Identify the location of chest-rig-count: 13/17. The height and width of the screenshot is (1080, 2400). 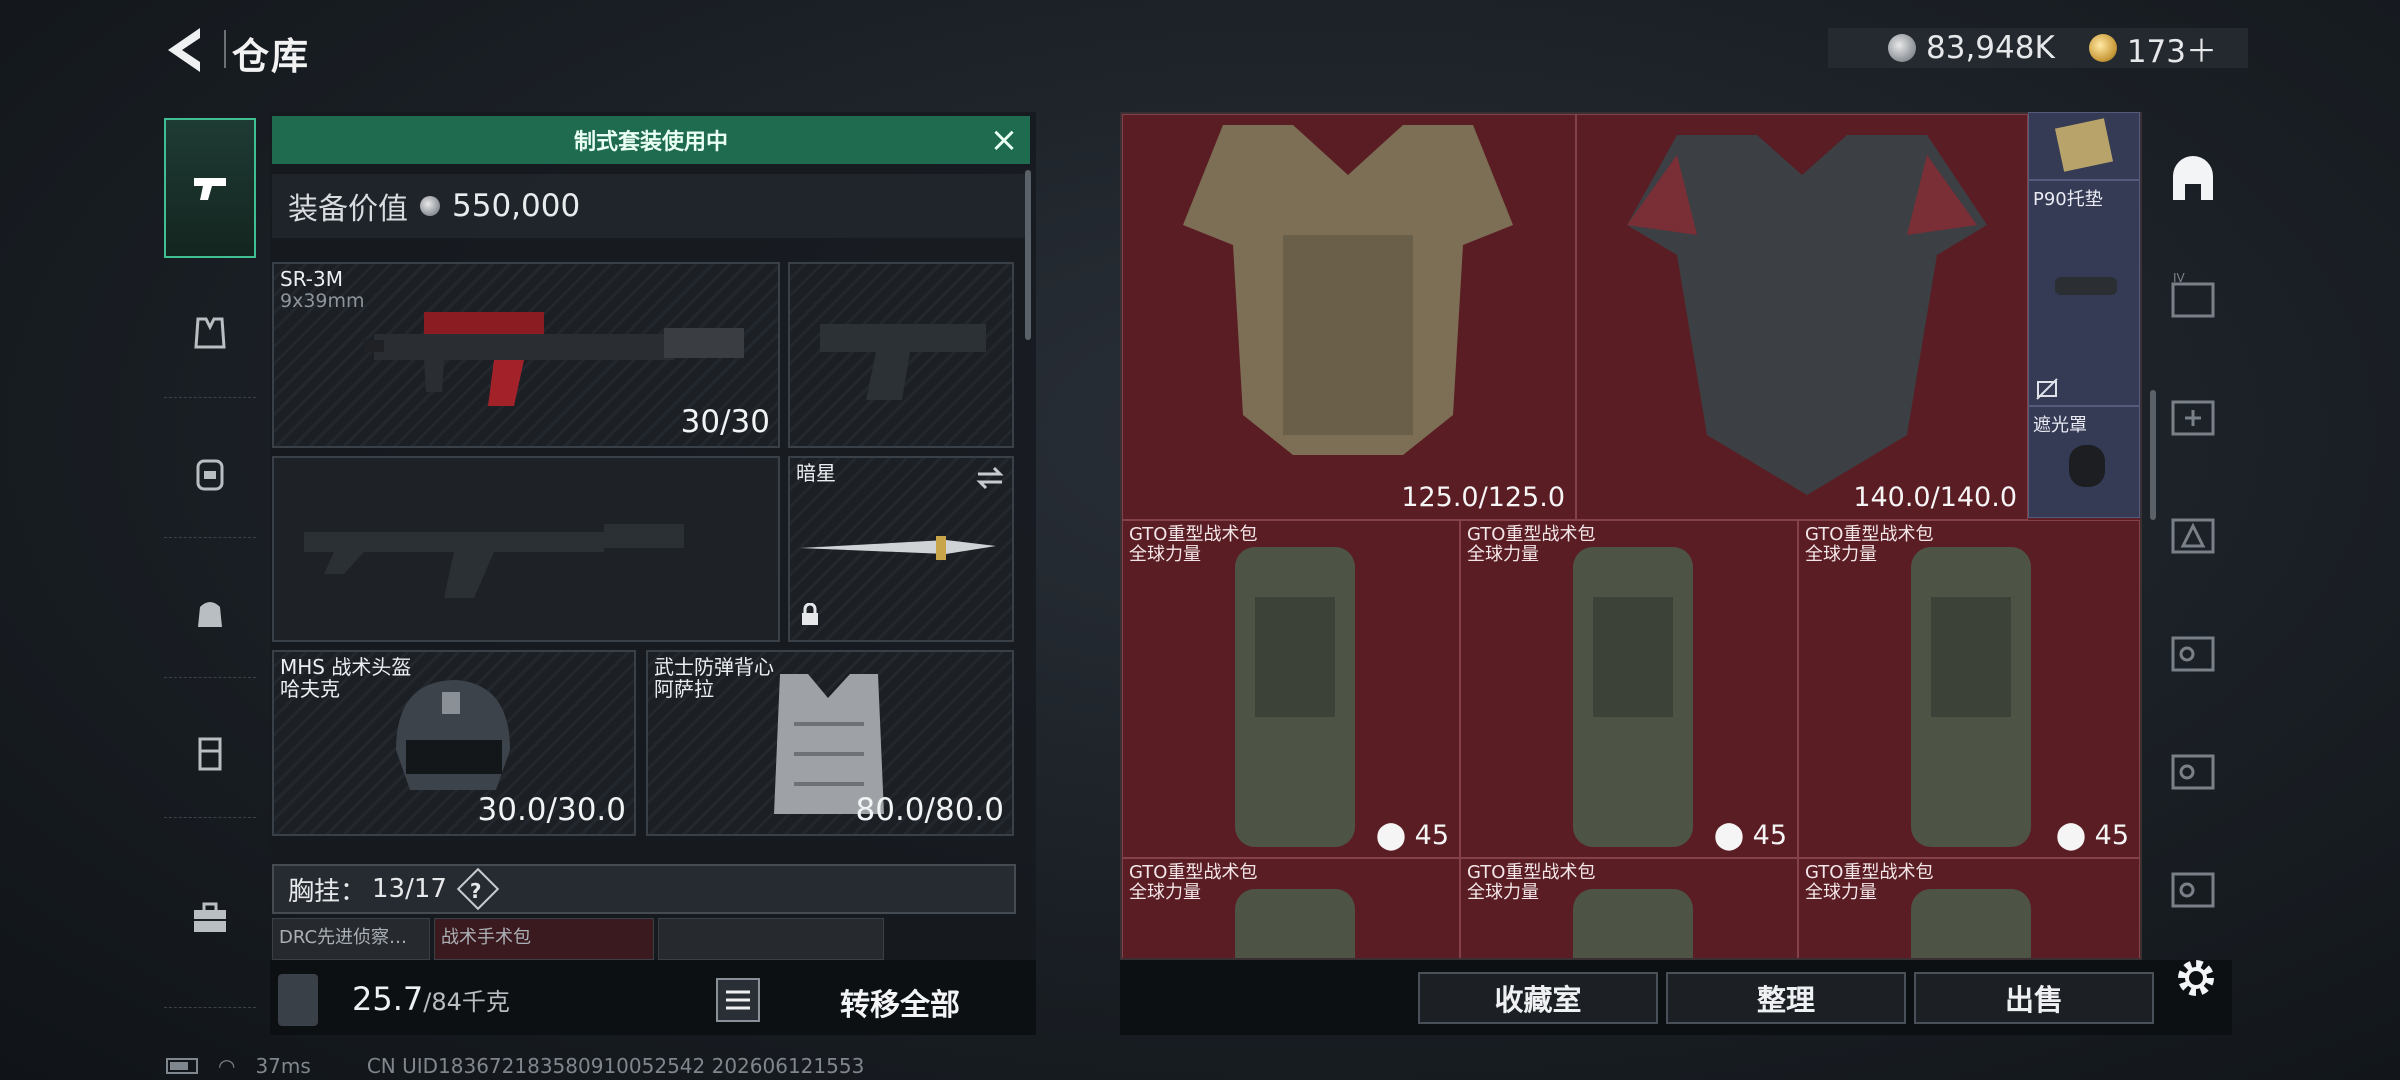
(409, 889).